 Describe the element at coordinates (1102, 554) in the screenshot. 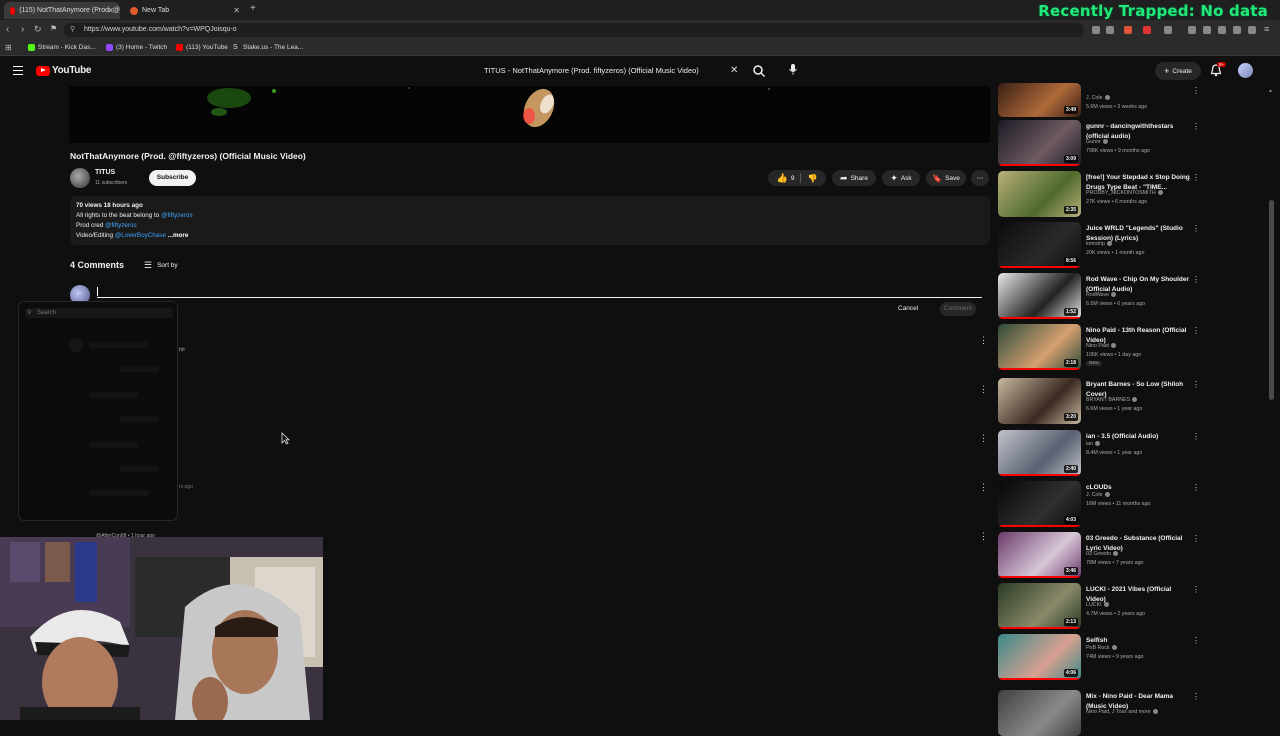

I see `recommended-channel: 03 Greedo` at that location.